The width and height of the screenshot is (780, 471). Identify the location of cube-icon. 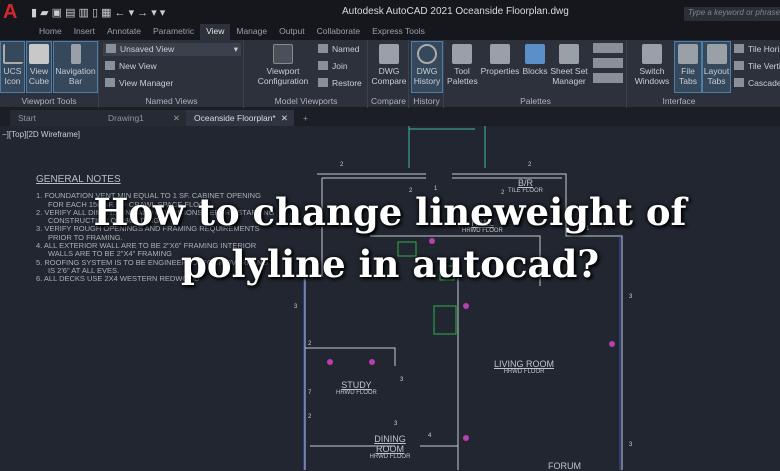
(39, 54).